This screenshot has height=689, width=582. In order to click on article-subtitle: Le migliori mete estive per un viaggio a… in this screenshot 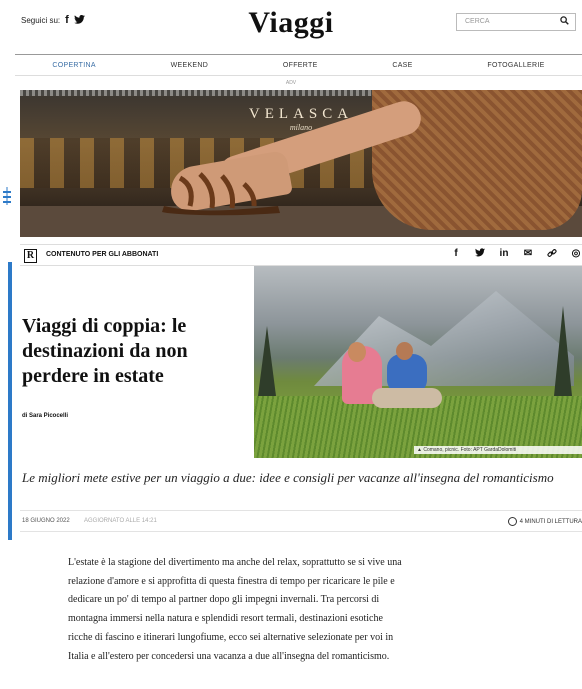, I will do `click(288, 477)`.